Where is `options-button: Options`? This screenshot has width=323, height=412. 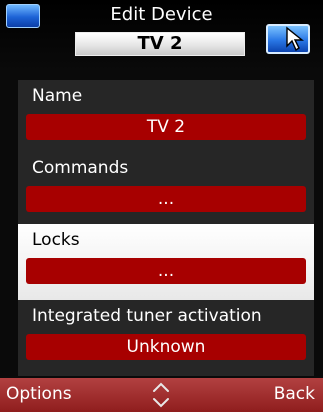 options-button: Options is located at coordinates (39, 394).